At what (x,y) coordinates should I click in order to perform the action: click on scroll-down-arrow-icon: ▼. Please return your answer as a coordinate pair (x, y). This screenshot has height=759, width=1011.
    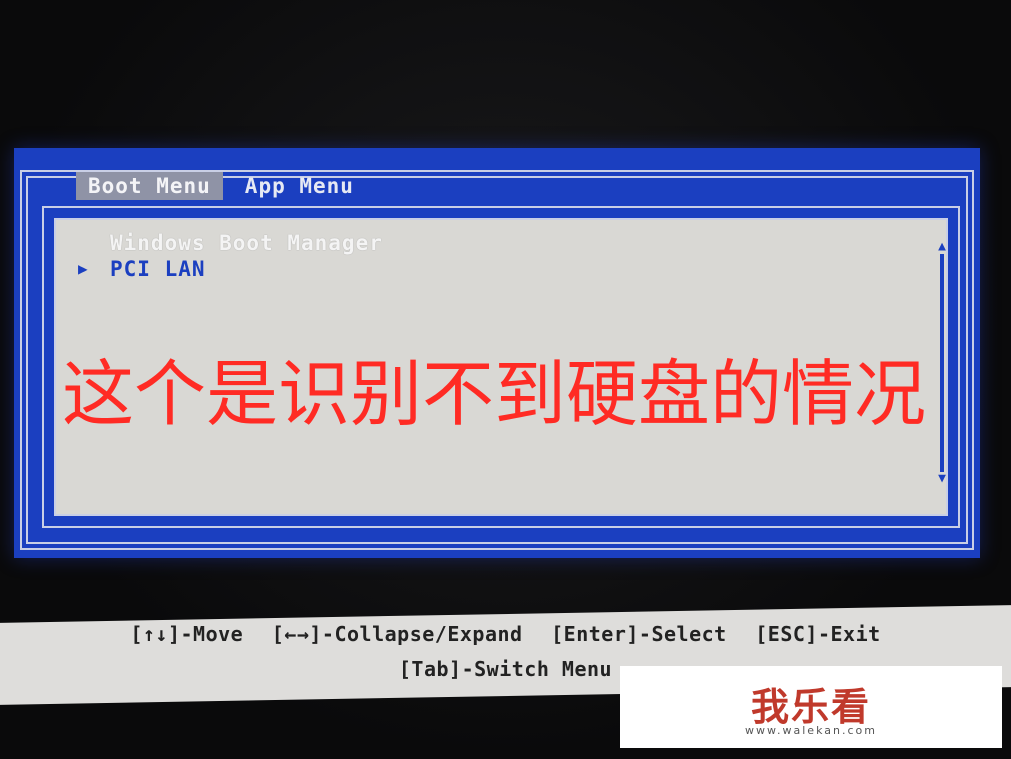
    Looking at the image, I should click on (942, 479).